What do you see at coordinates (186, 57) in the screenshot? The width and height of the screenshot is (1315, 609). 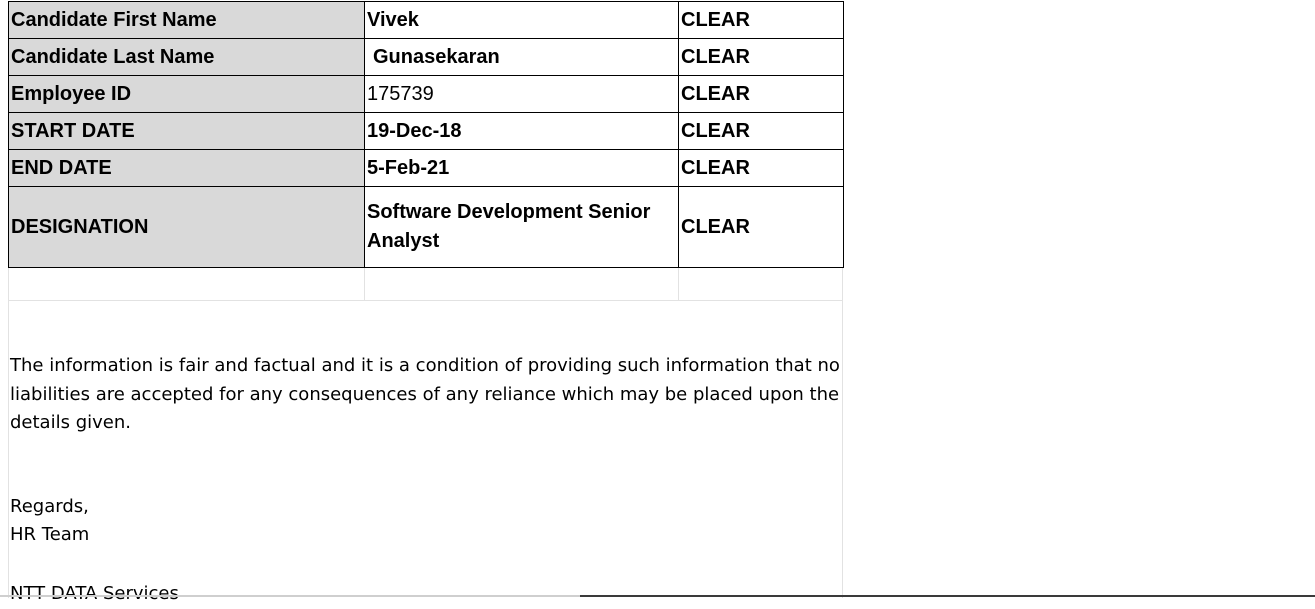 I see `field-label: Candidate Last Name` at bounding box center [186, 57].